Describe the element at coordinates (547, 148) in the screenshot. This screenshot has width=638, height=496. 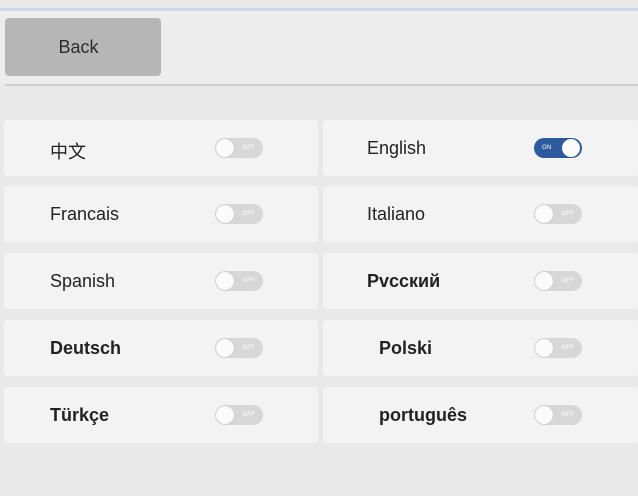
I see `toggle-state-label: ON` at that location.